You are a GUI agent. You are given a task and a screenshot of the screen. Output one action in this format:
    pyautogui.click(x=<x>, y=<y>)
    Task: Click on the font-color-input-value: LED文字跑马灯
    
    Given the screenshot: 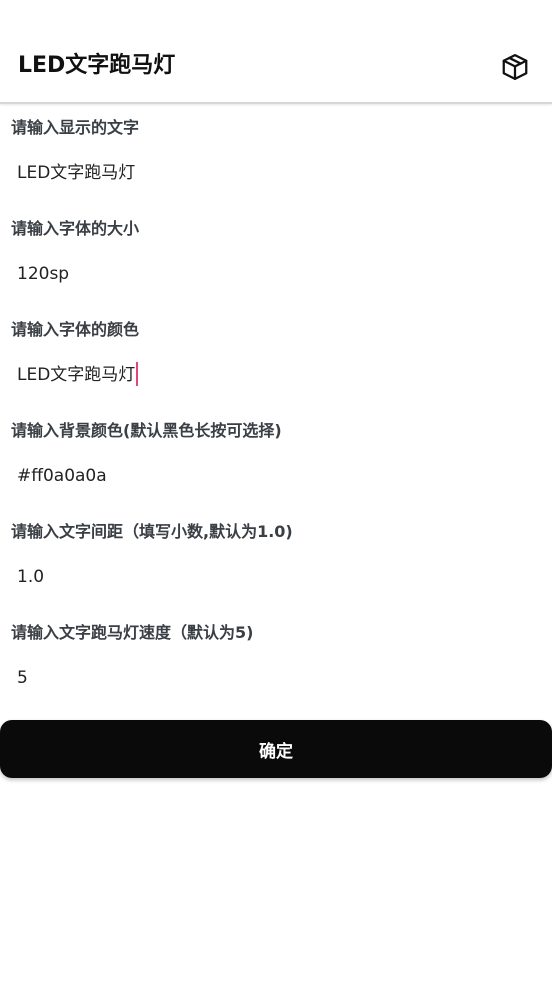 What is the action you would take?
    pyautogui.click(x=76, y=375)
    